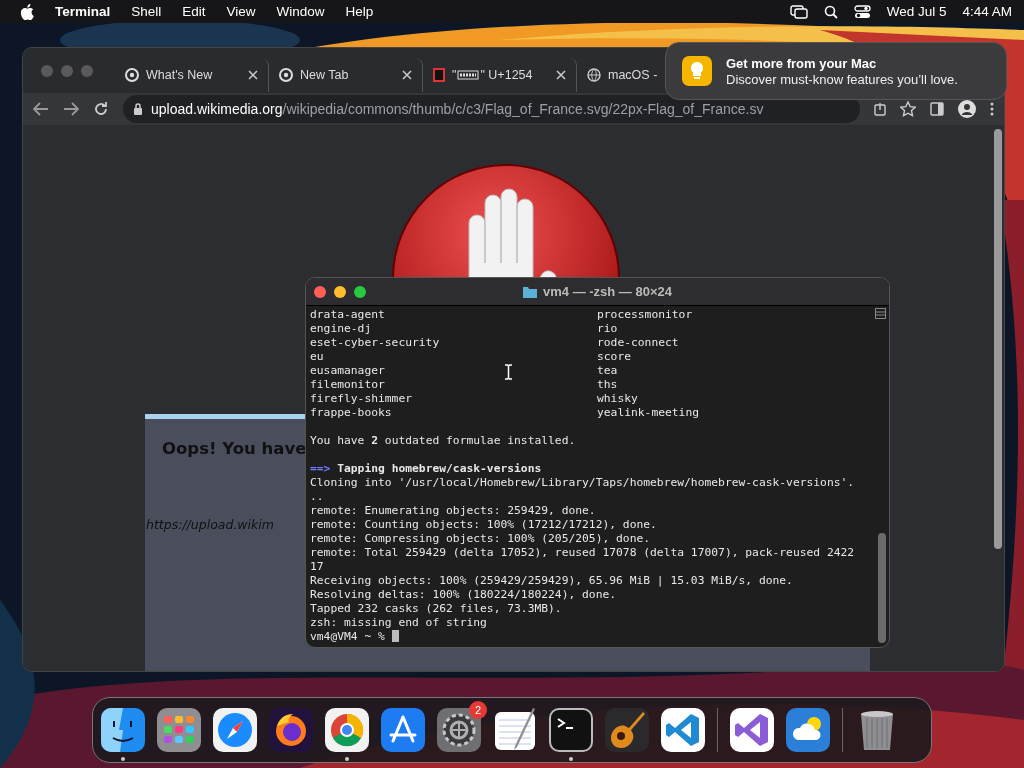  Describe the element at coordinates (317, 496) in the screenshot. I see `terminal-line: ..` at that location.